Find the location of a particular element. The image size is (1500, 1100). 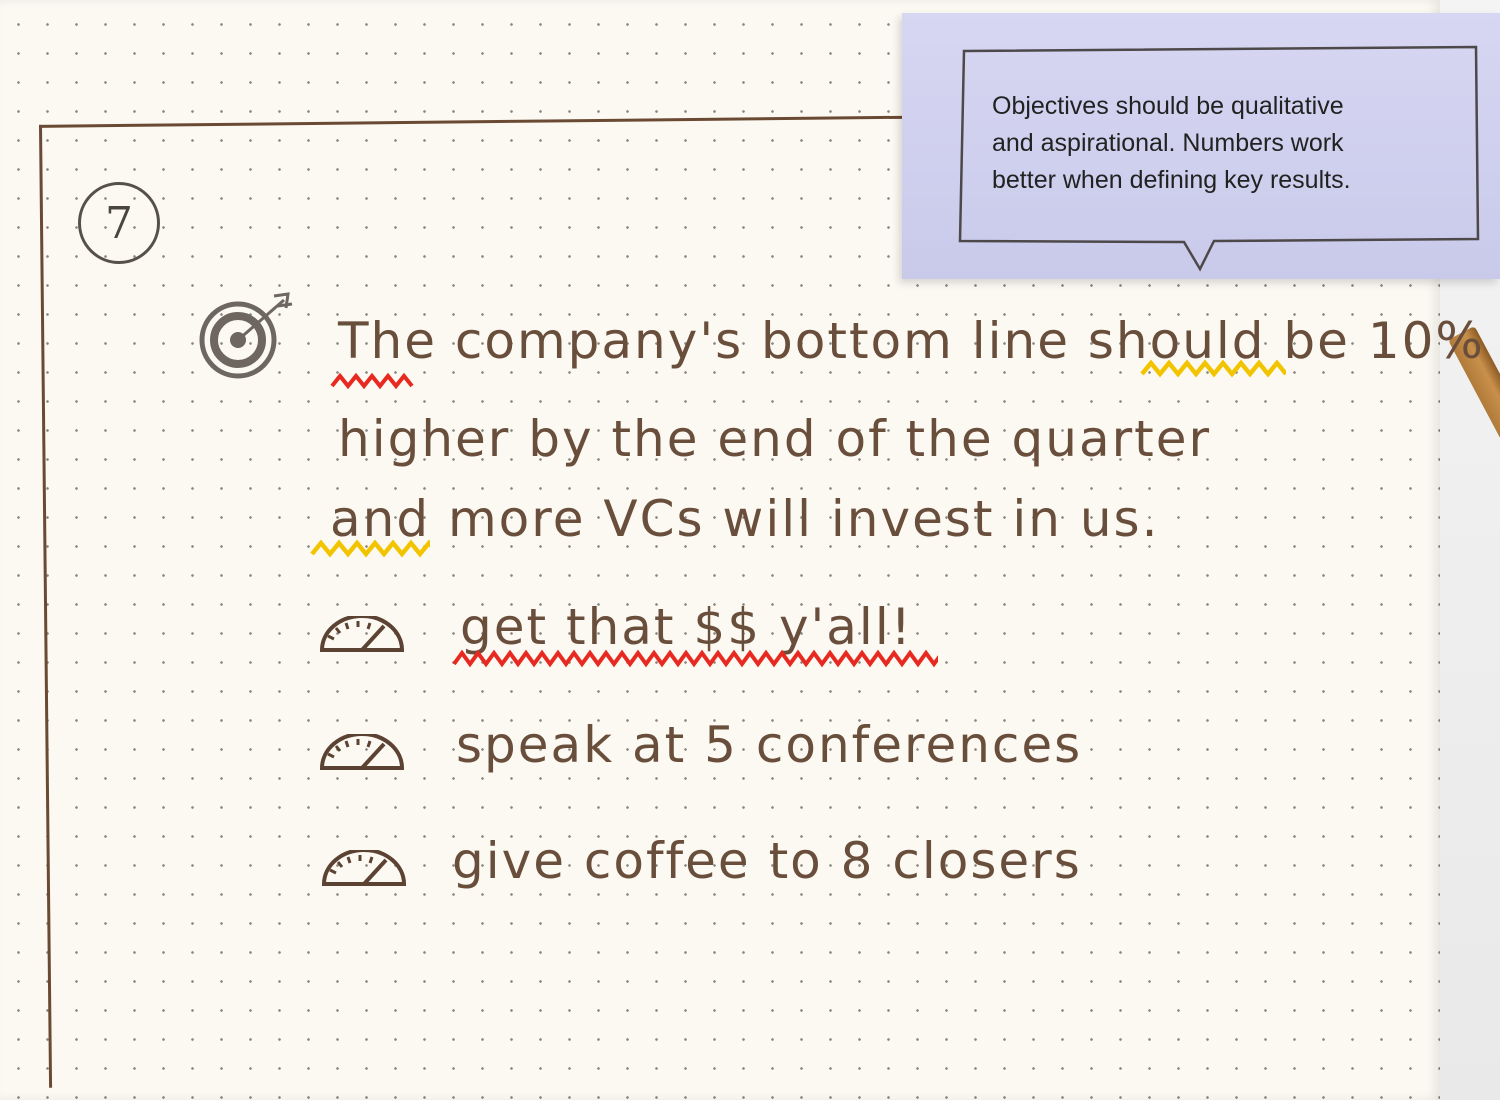

step-number: 7 is located at coordinates (119, 223).